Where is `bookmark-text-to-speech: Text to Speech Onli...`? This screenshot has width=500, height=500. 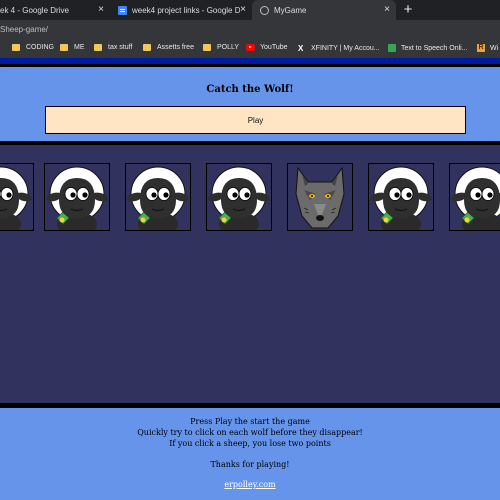
bookmark-text-to-speech: Text to Speech Onli... is located at coordinates (428, 48).